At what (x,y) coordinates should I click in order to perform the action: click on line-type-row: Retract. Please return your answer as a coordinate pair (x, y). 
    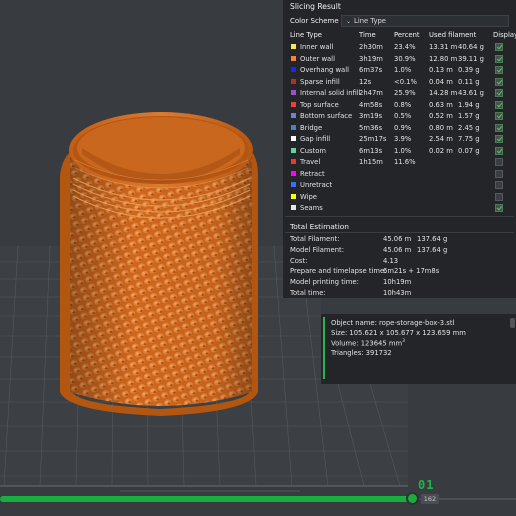
    Looking at the image, I should click on (399, 174).